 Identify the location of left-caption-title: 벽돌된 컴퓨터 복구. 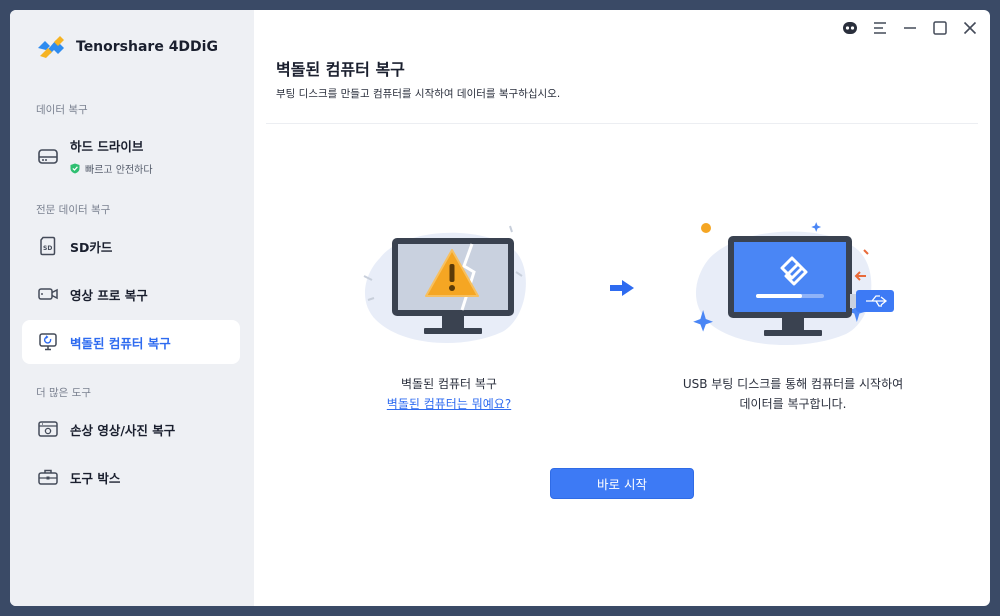
(449, 384).